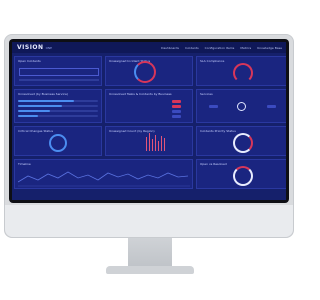  I want to click on incident-progress, so click(59, 80).